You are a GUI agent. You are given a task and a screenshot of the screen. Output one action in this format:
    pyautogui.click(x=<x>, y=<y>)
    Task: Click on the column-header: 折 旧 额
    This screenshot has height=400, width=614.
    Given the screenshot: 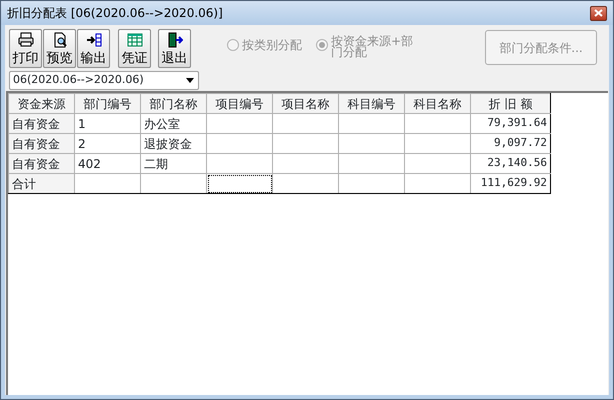 What is the action you would take?
    pyautogui.click(x=510, y=104)
    